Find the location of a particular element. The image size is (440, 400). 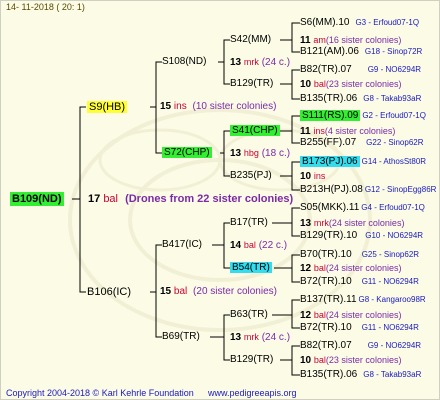

gen3-node: B17(TR) is located at coordinates (249, 223).